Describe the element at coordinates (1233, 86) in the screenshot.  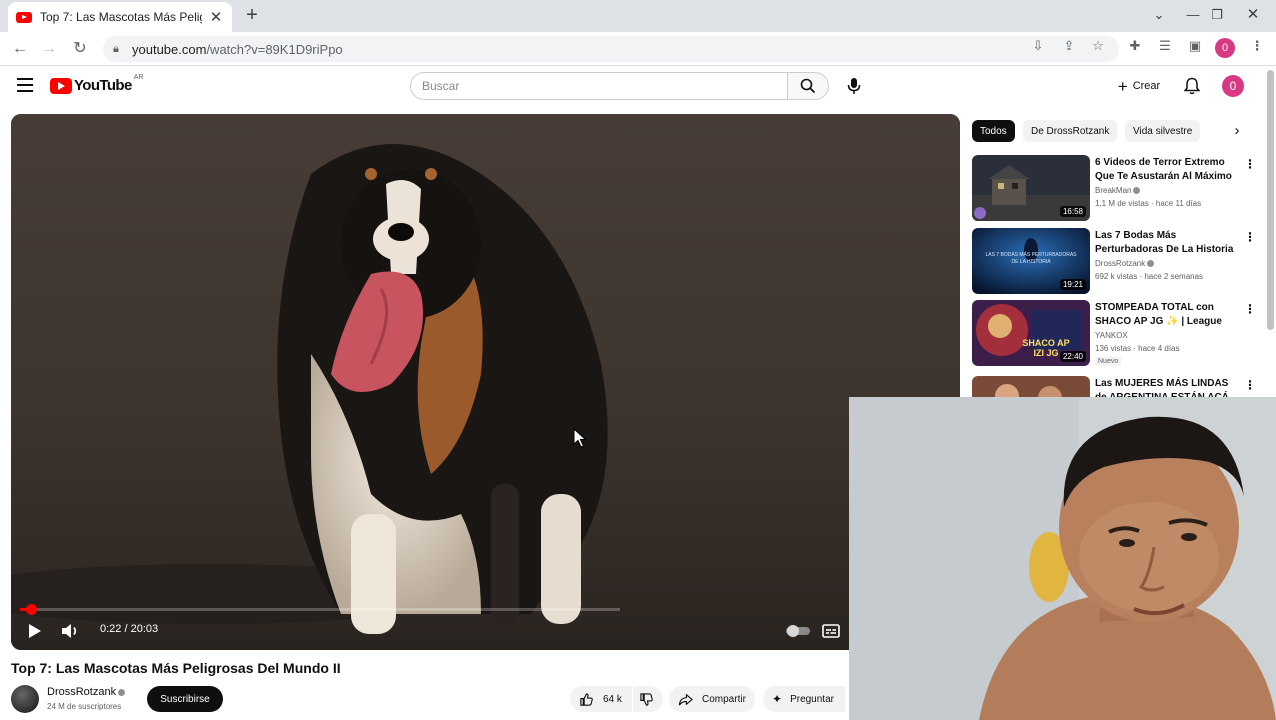
I see `user-avatar: 0` at that location.